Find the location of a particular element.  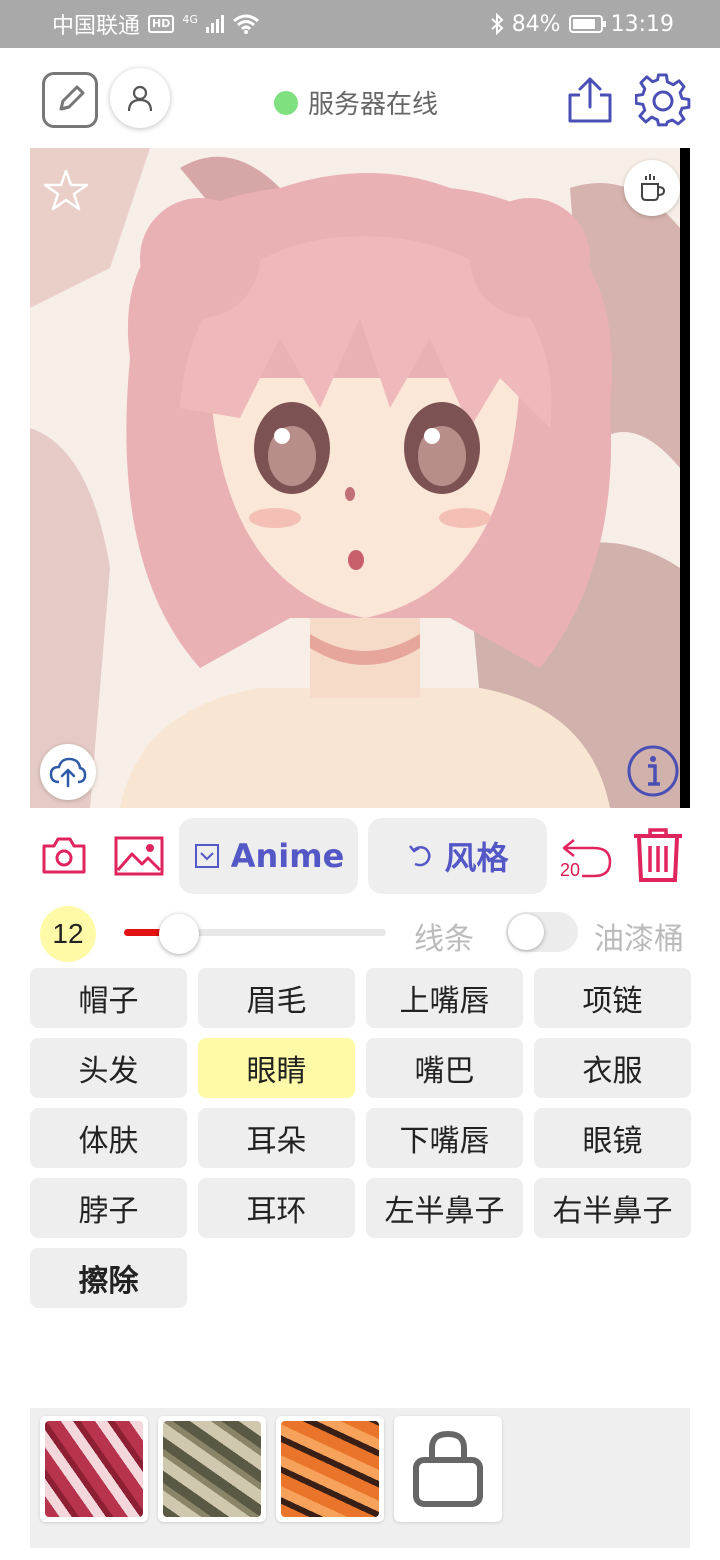

hd-badge: HD is located at coordinates (161, 24).